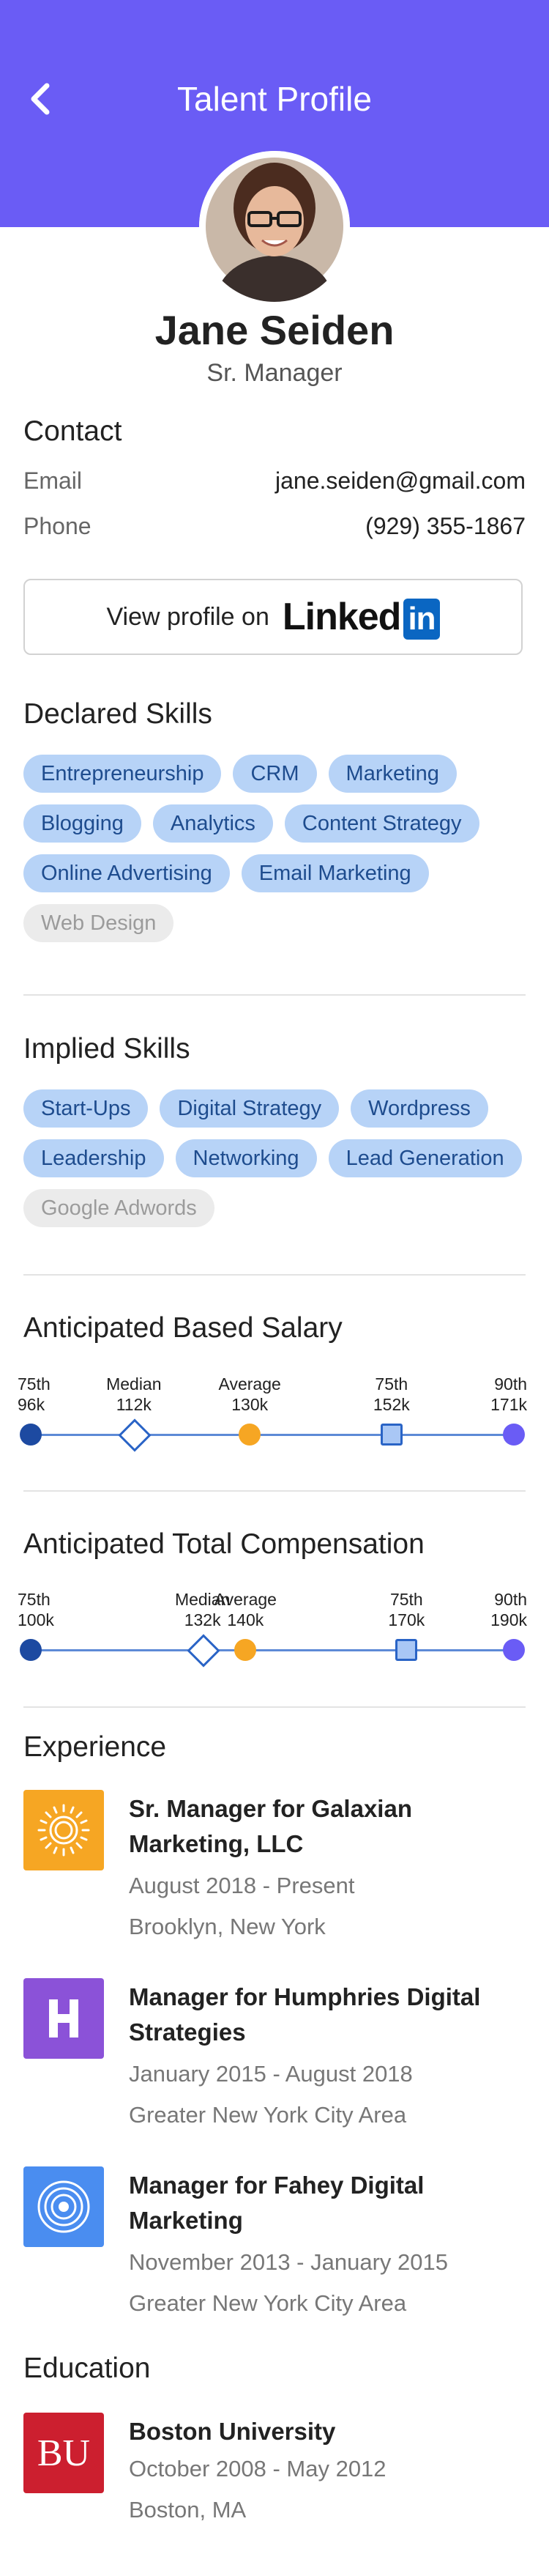 The image size is (549, 2576). What do you see at coordinates (277, 2203) in the screenshot?
I see `experience-title-text: Manager for Fahey Digital Marketing` at bounding box center [277, 2203].